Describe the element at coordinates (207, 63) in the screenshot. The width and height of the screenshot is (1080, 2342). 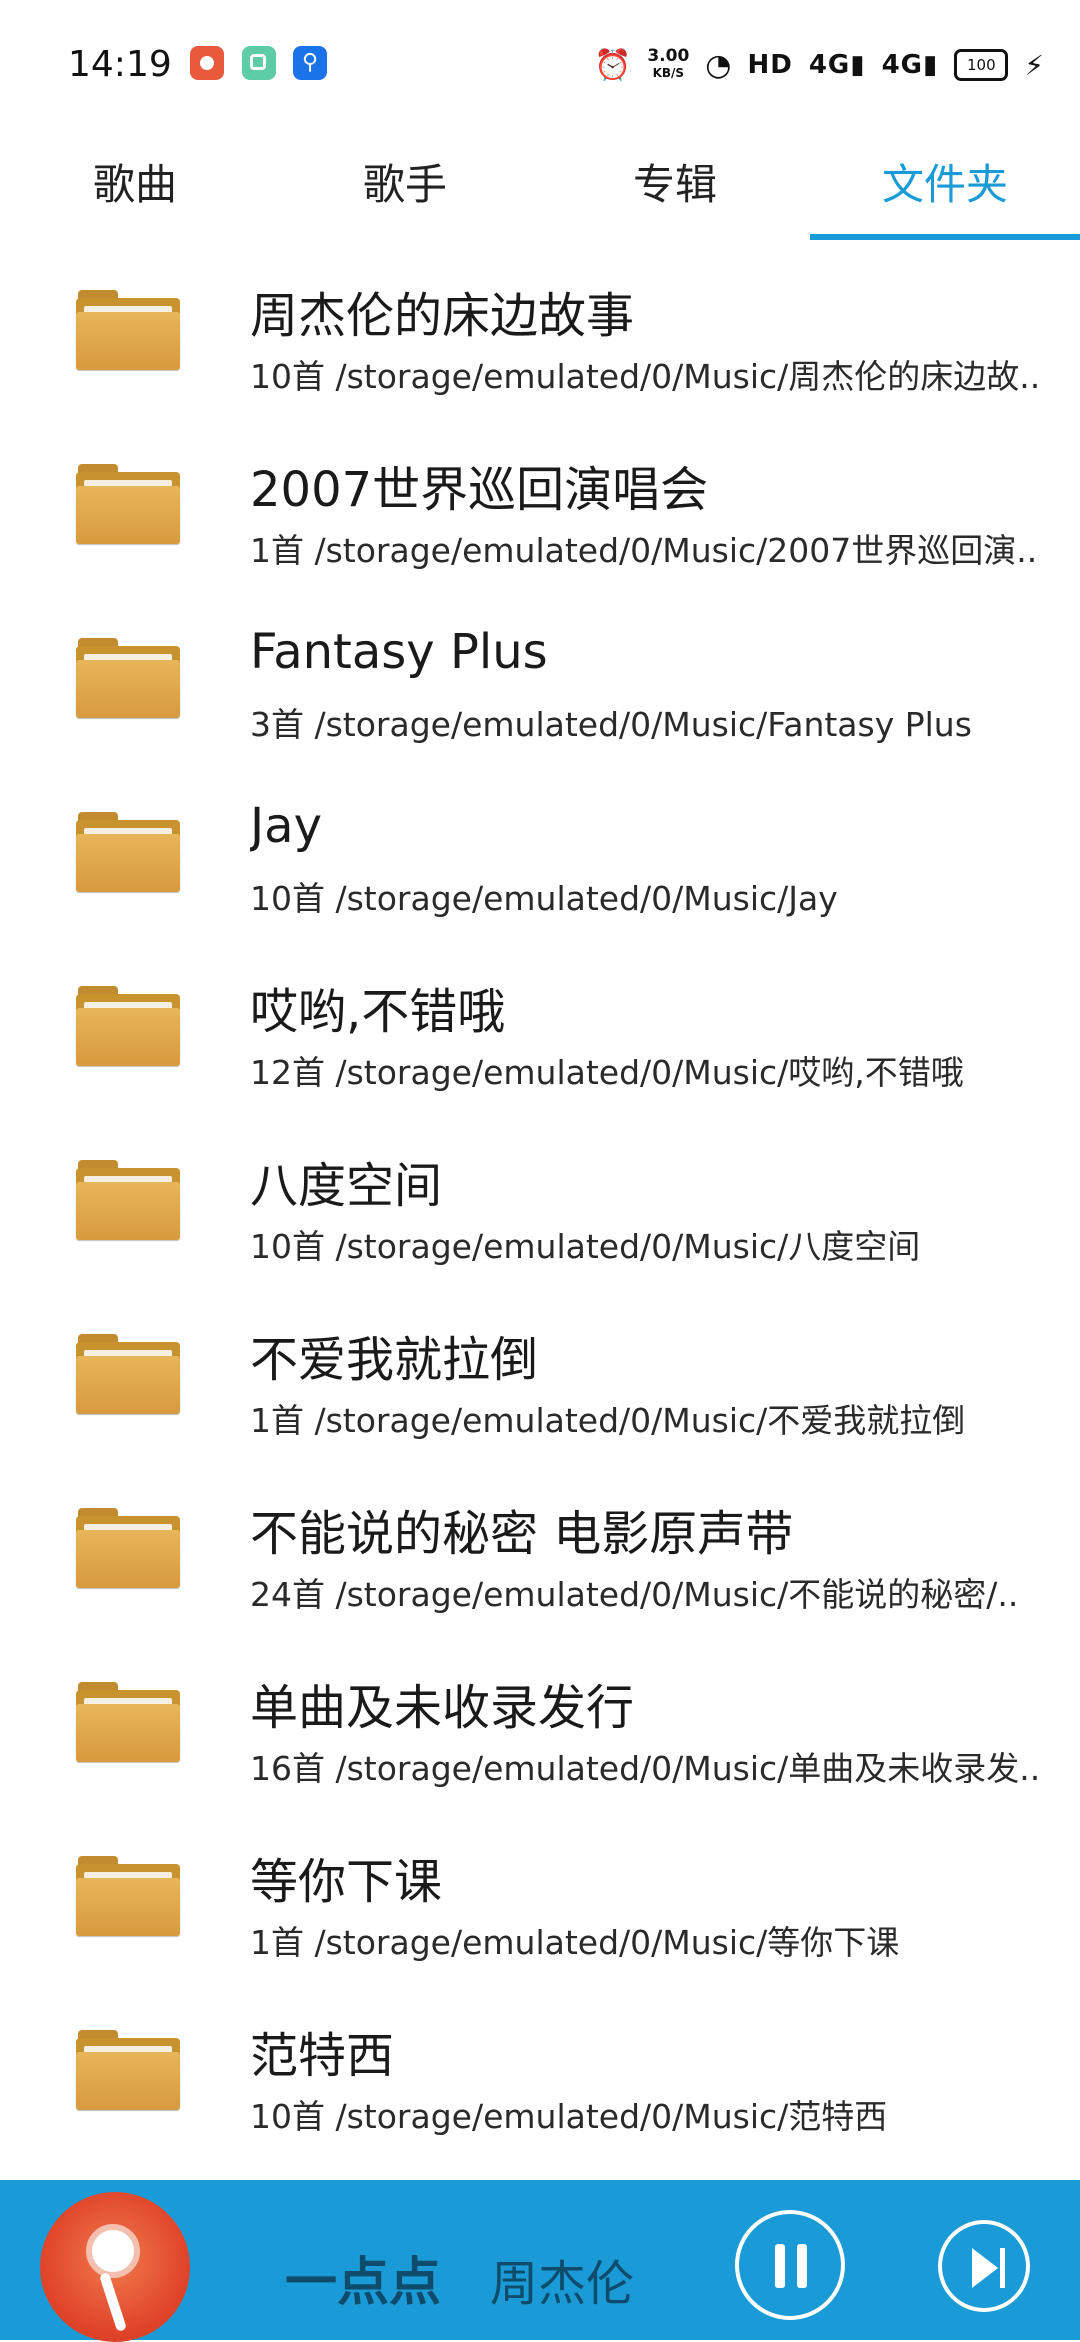
I see `recorder-app-icon` at that location.